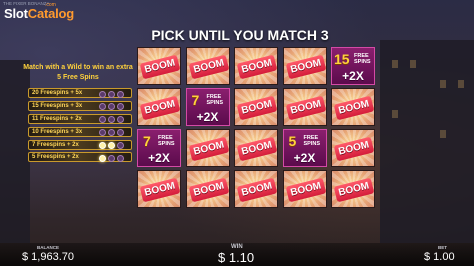  I want to click on building-left, so click(15, 151).